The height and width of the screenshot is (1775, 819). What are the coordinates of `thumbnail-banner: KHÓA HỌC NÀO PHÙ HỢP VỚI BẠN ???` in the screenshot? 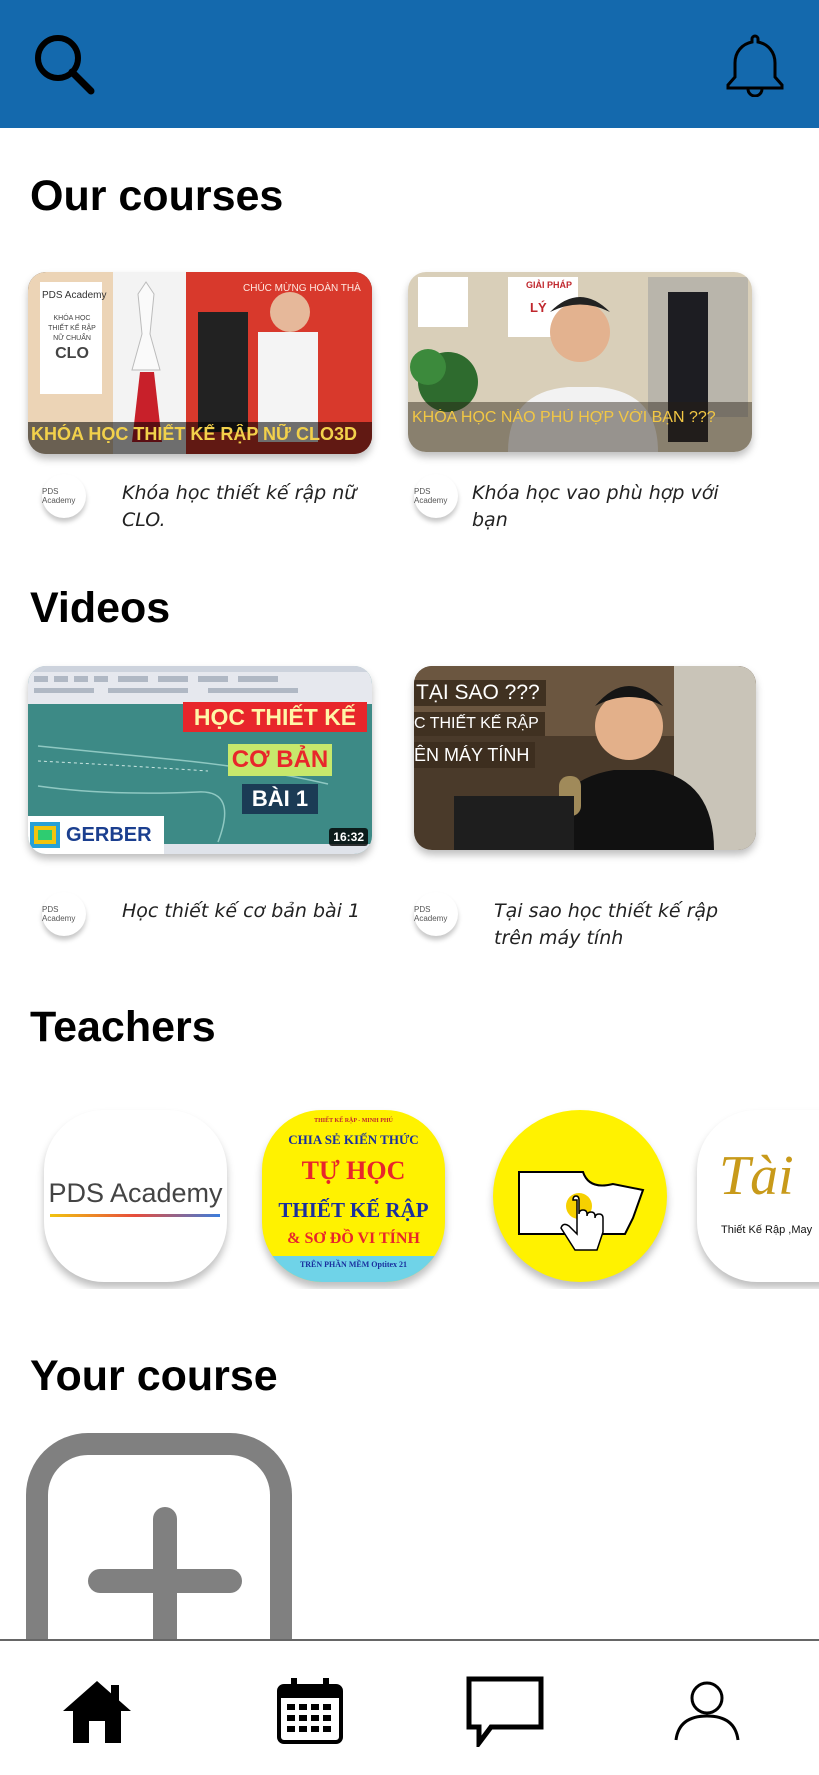 It's located at (564, 417).